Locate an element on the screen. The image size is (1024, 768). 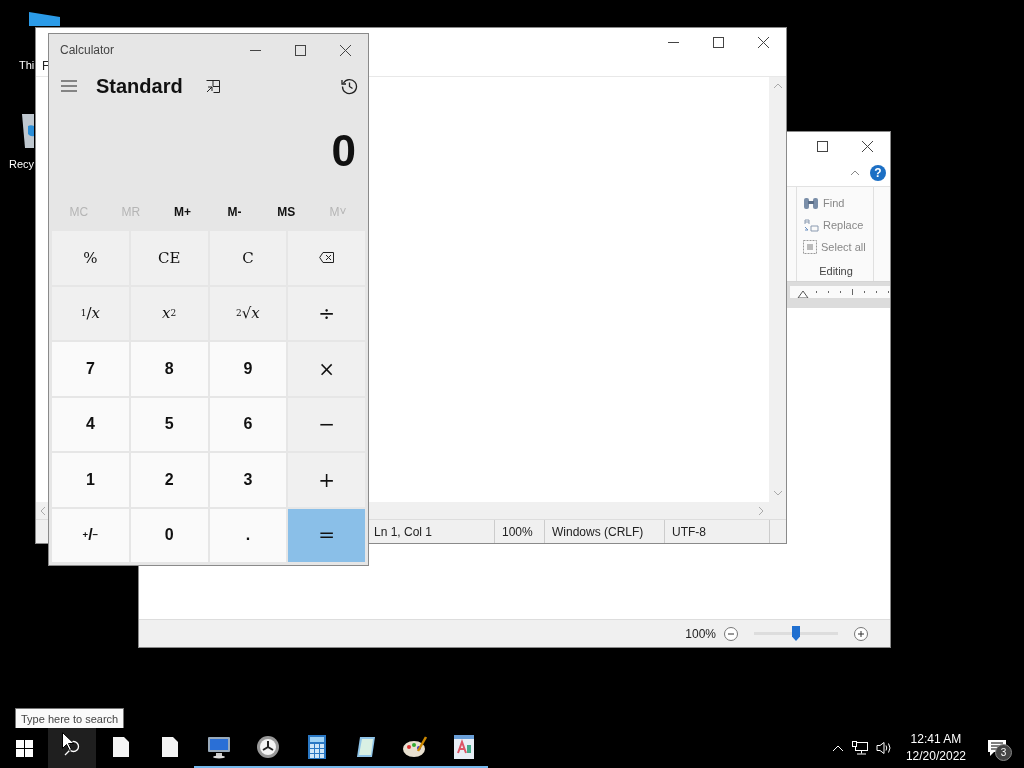
zoom-reading: 100% is located at coordinates (700, 633).